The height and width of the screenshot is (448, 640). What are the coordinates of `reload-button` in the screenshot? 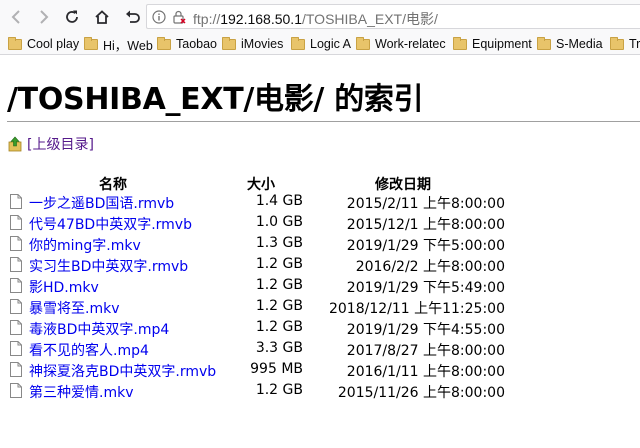 It's located at (72, 17).